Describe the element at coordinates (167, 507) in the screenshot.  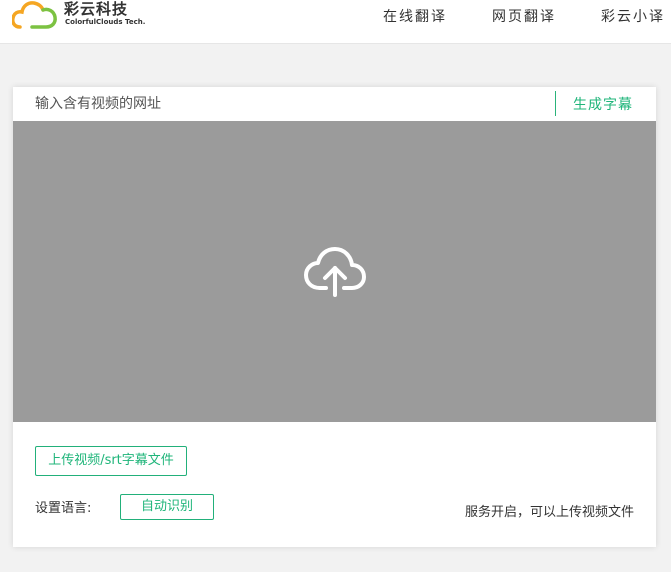
I see `language-select: 自动识别` at that location.